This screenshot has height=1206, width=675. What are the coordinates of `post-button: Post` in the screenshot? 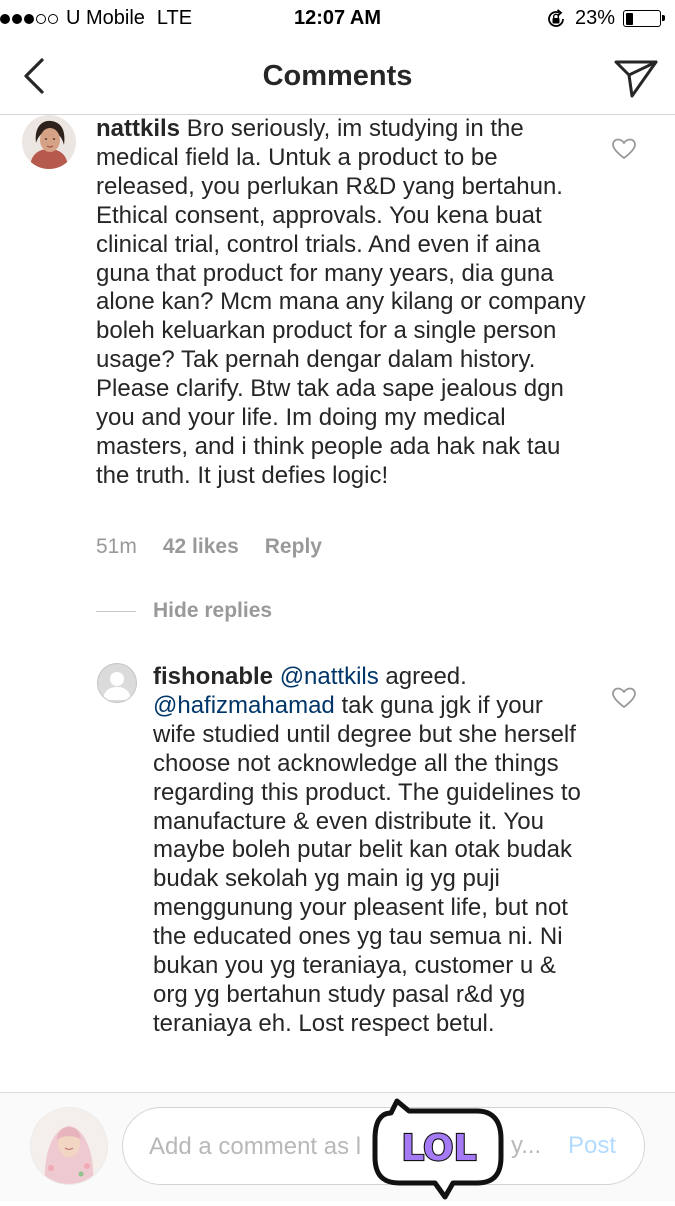 It's located at (592, 1146).